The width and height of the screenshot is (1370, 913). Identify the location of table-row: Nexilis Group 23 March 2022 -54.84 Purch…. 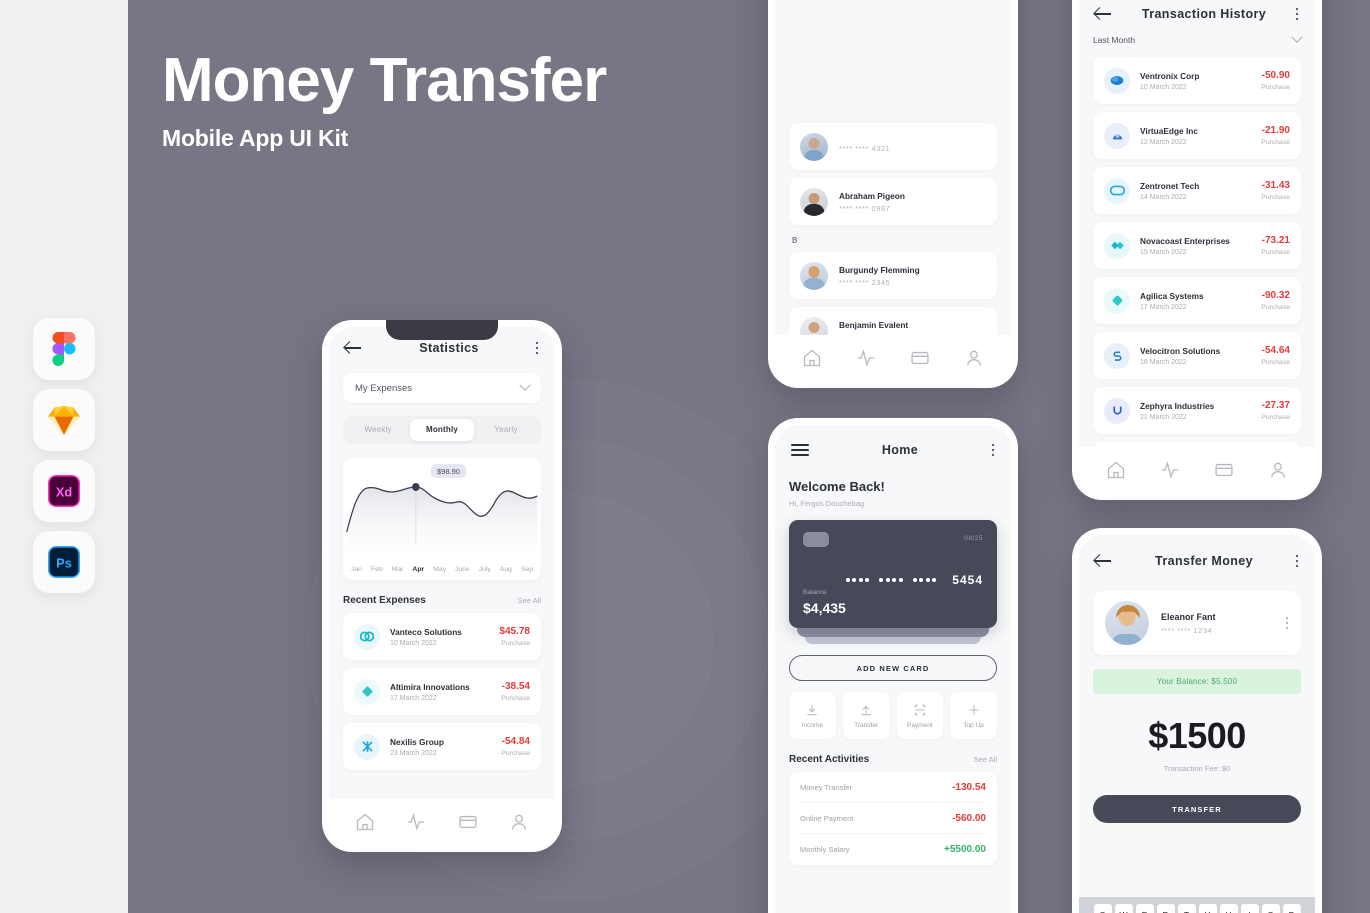
(442, 746).